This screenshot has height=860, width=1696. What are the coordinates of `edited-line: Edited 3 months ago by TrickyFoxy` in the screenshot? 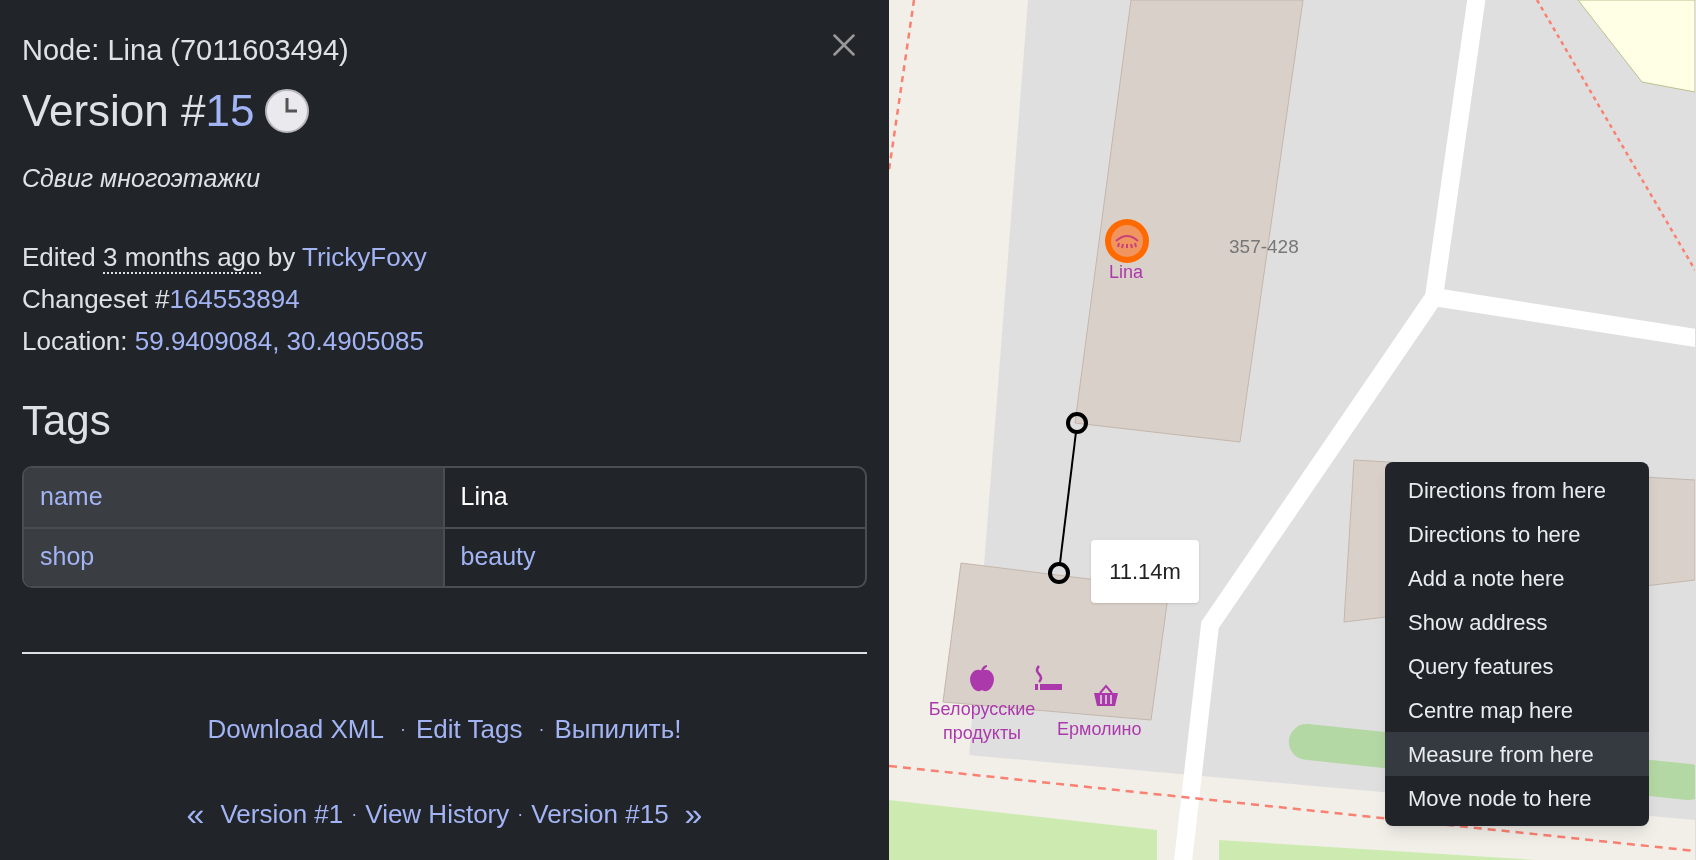 It's located at (225, 258).